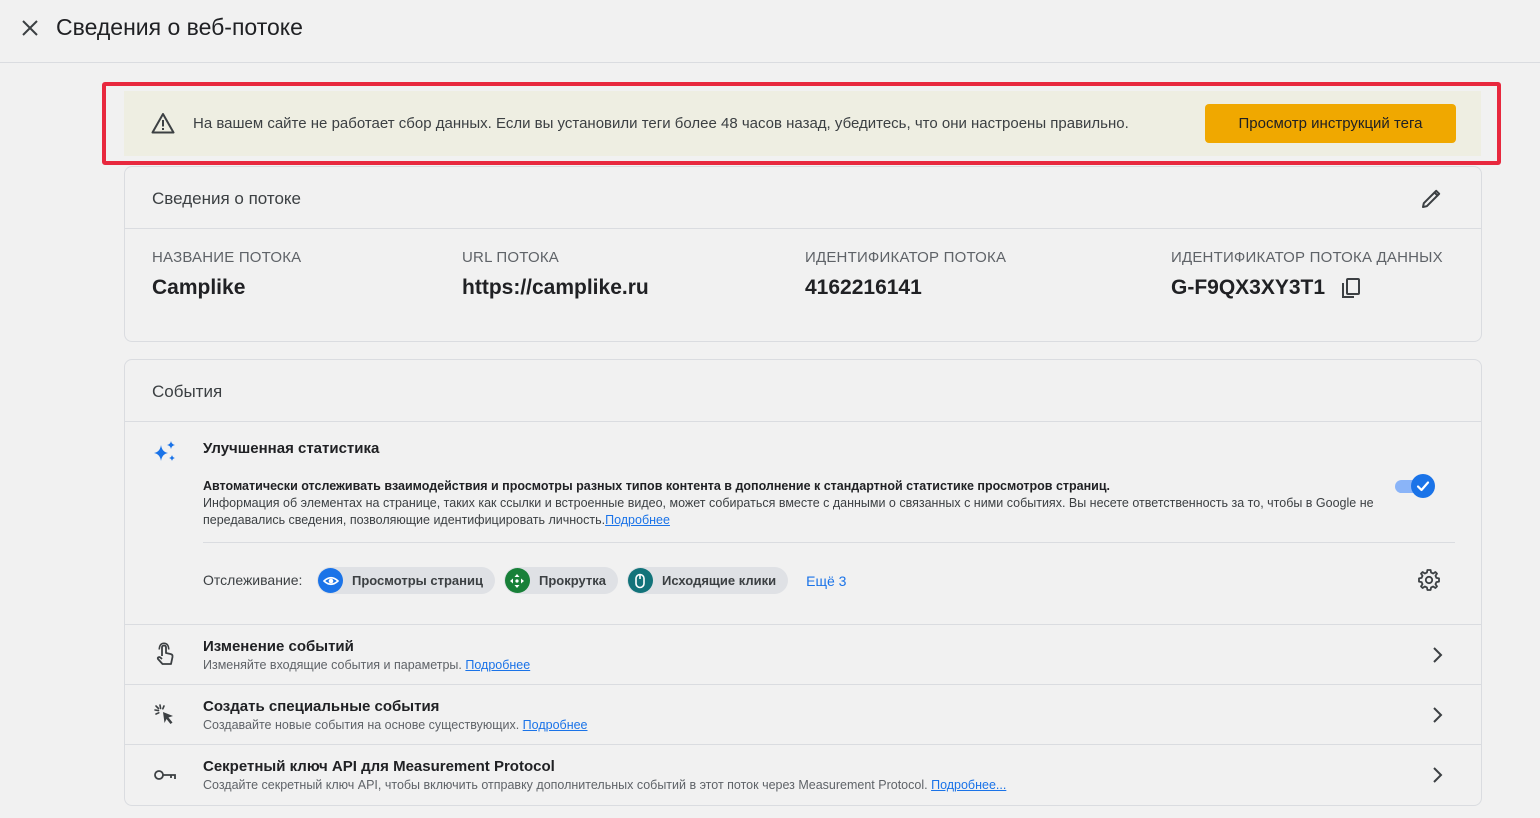  I want to click on warning-icon, so click(163, 123).